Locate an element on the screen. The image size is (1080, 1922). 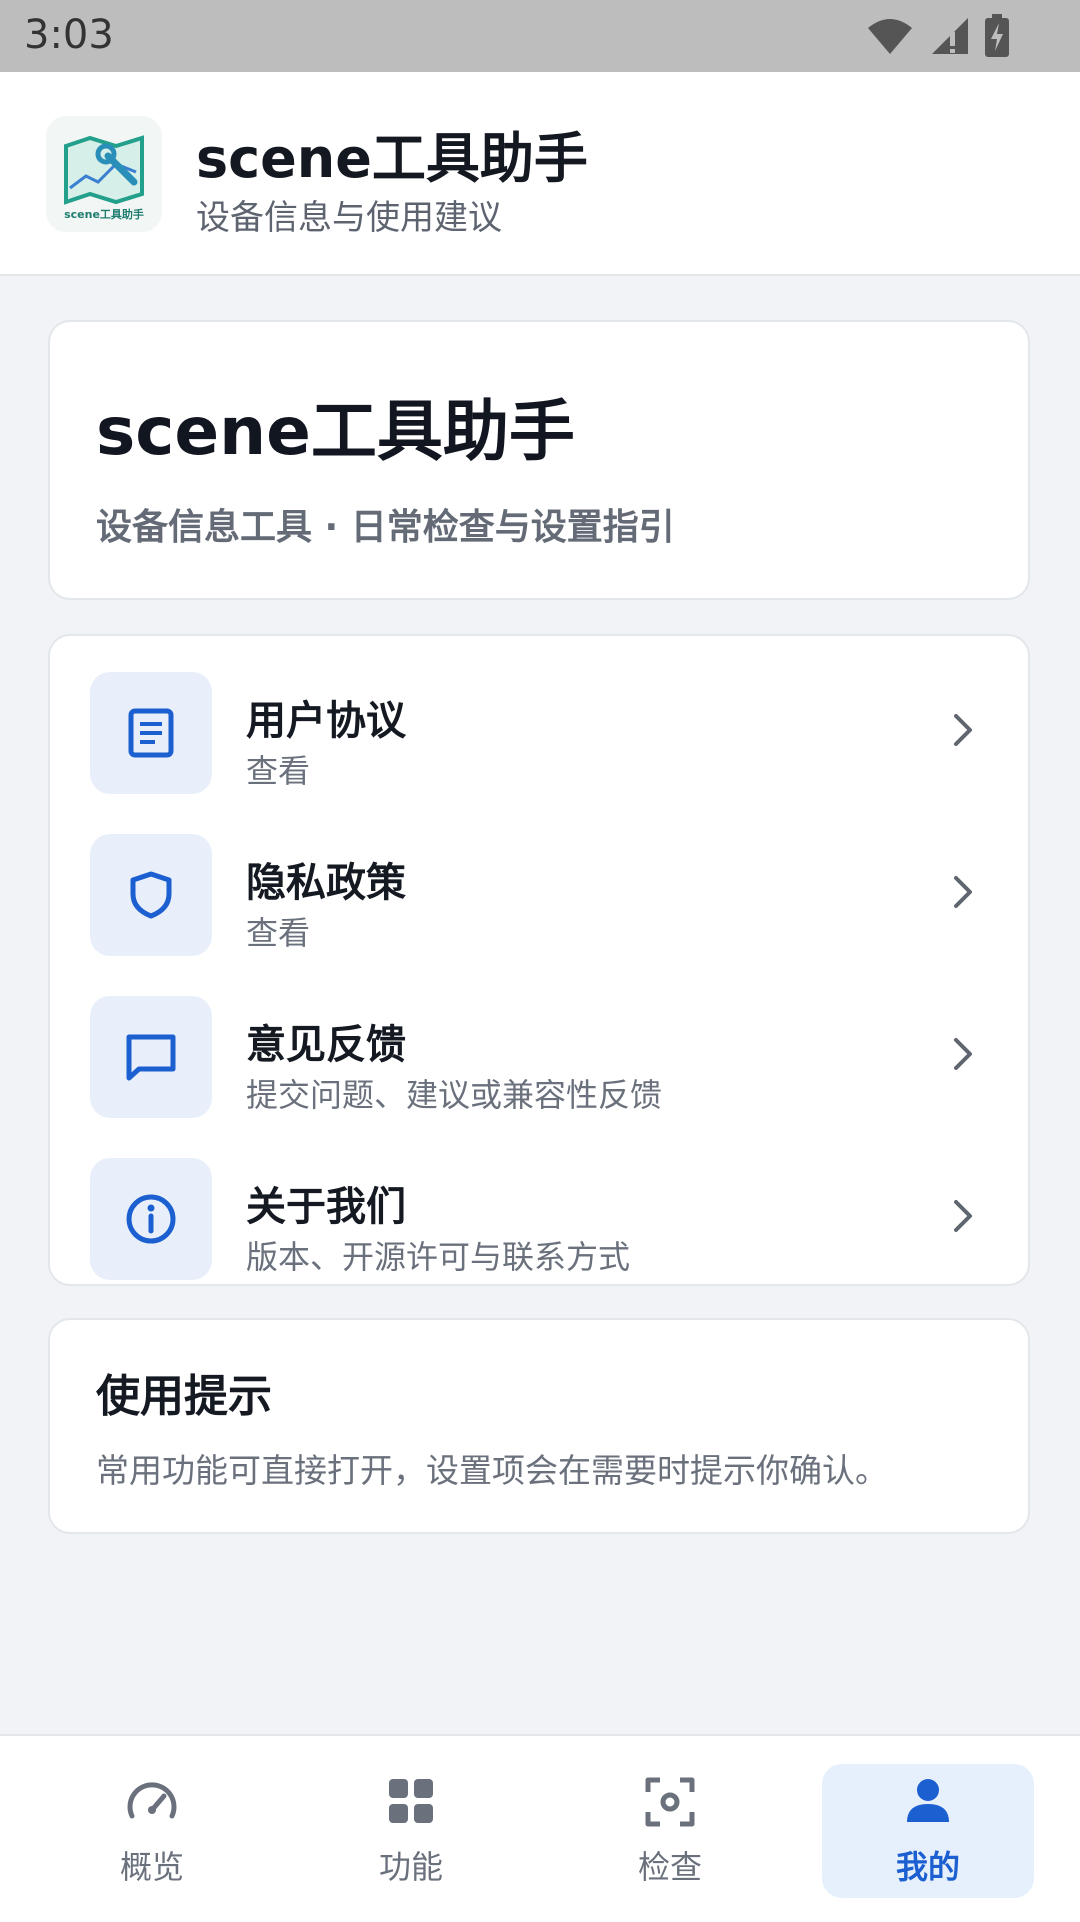
menu-item-title: 意见反馈 is located at coordinates (326, 1045).